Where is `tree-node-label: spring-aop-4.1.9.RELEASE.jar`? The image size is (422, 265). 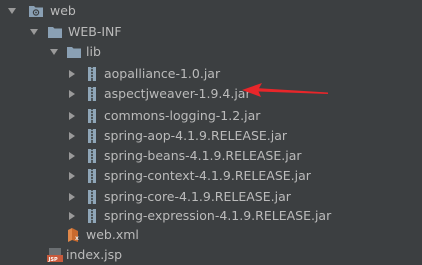 tree-node-label: spring-aop-4.1.9.RELEASE.jar is located at coordinates (196, 135).